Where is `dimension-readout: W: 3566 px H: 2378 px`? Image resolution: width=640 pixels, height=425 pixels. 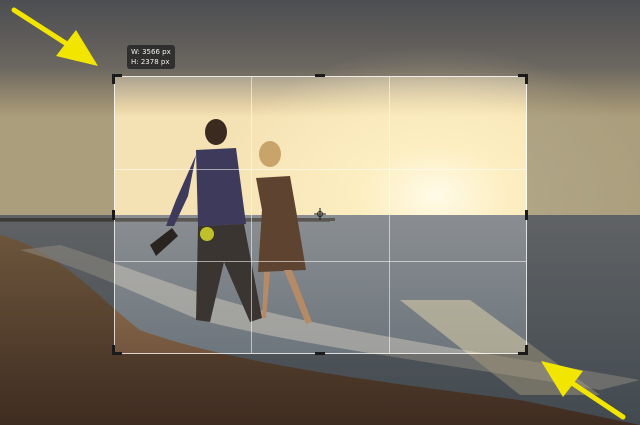 dimension-readout: W: 3566 px H: 2378 px is located at coordinates (151, 57).